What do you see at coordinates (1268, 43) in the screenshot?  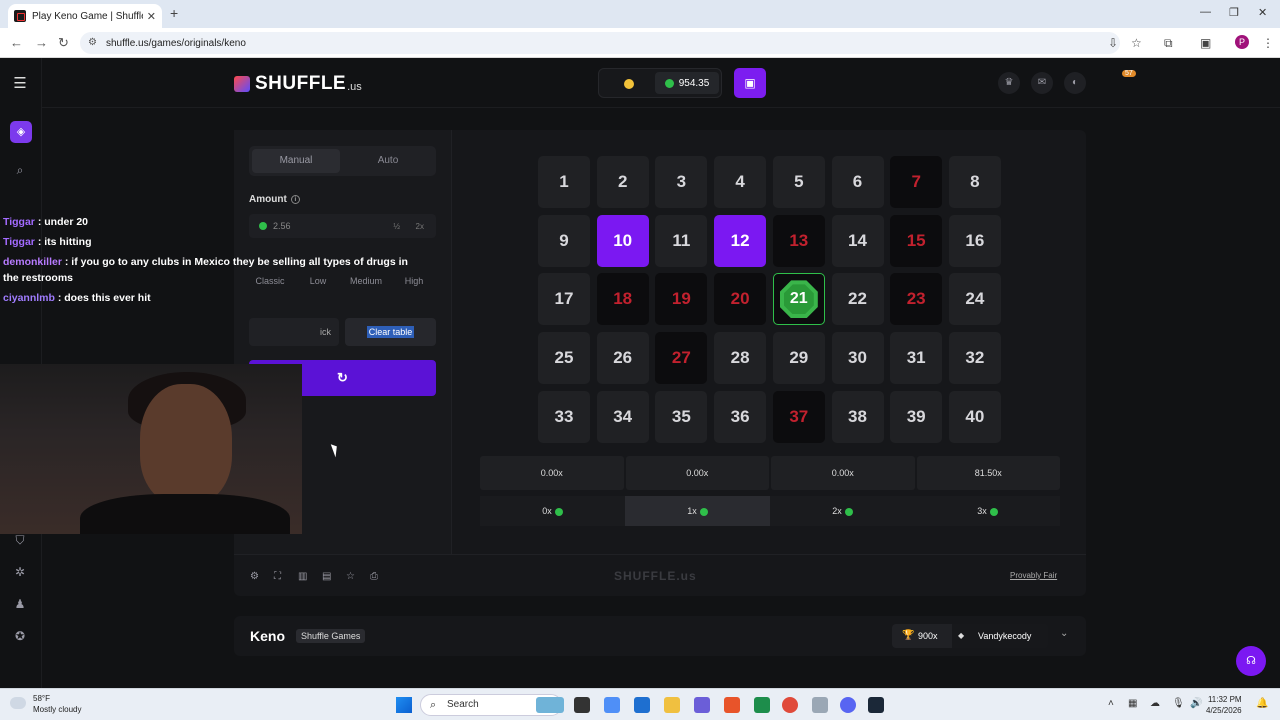 I see `menu-dots-icon: ⋮` at bounding box center [1268, 43].